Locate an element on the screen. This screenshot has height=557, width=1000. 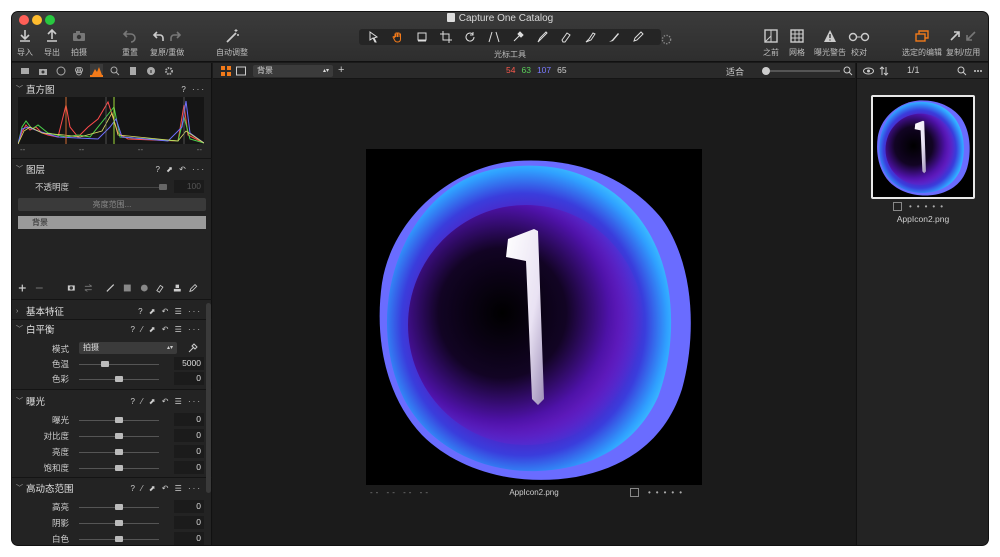
stamp-icon is located at coordinates (177, 288).